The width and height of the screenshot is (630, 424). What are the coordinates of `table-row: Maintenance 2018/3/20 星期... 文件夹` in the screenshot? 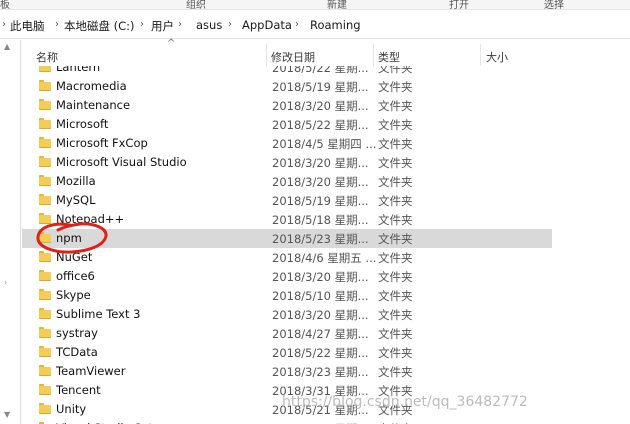 It's located at (287, 105).